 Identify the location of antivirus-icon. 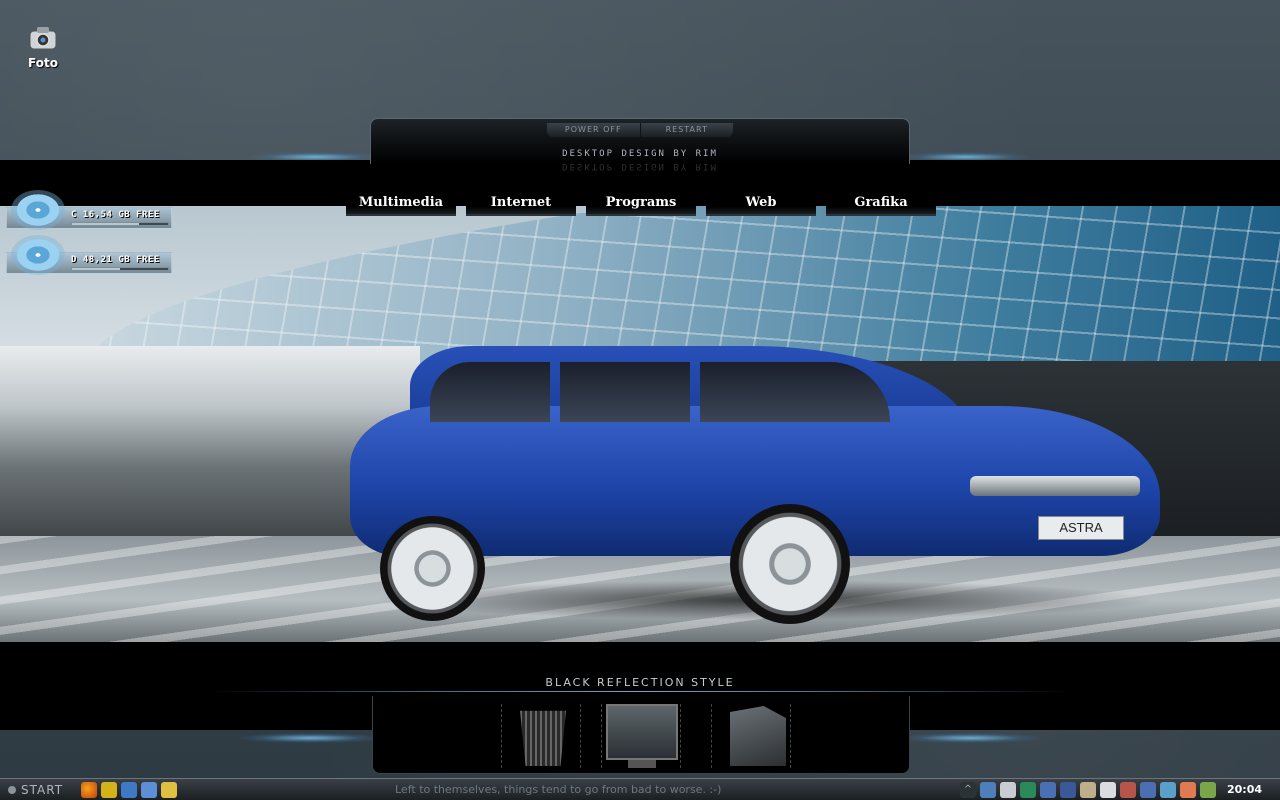
(1048, 790).